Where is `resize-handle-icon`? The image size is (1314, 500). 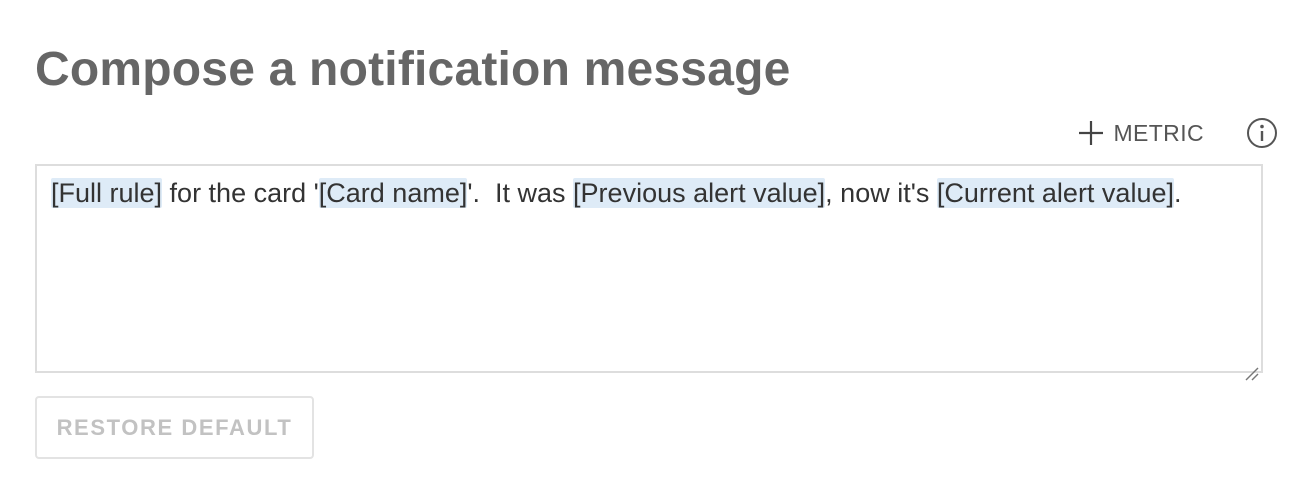
resize-handle-icon is located at coordinates (1251, 367).